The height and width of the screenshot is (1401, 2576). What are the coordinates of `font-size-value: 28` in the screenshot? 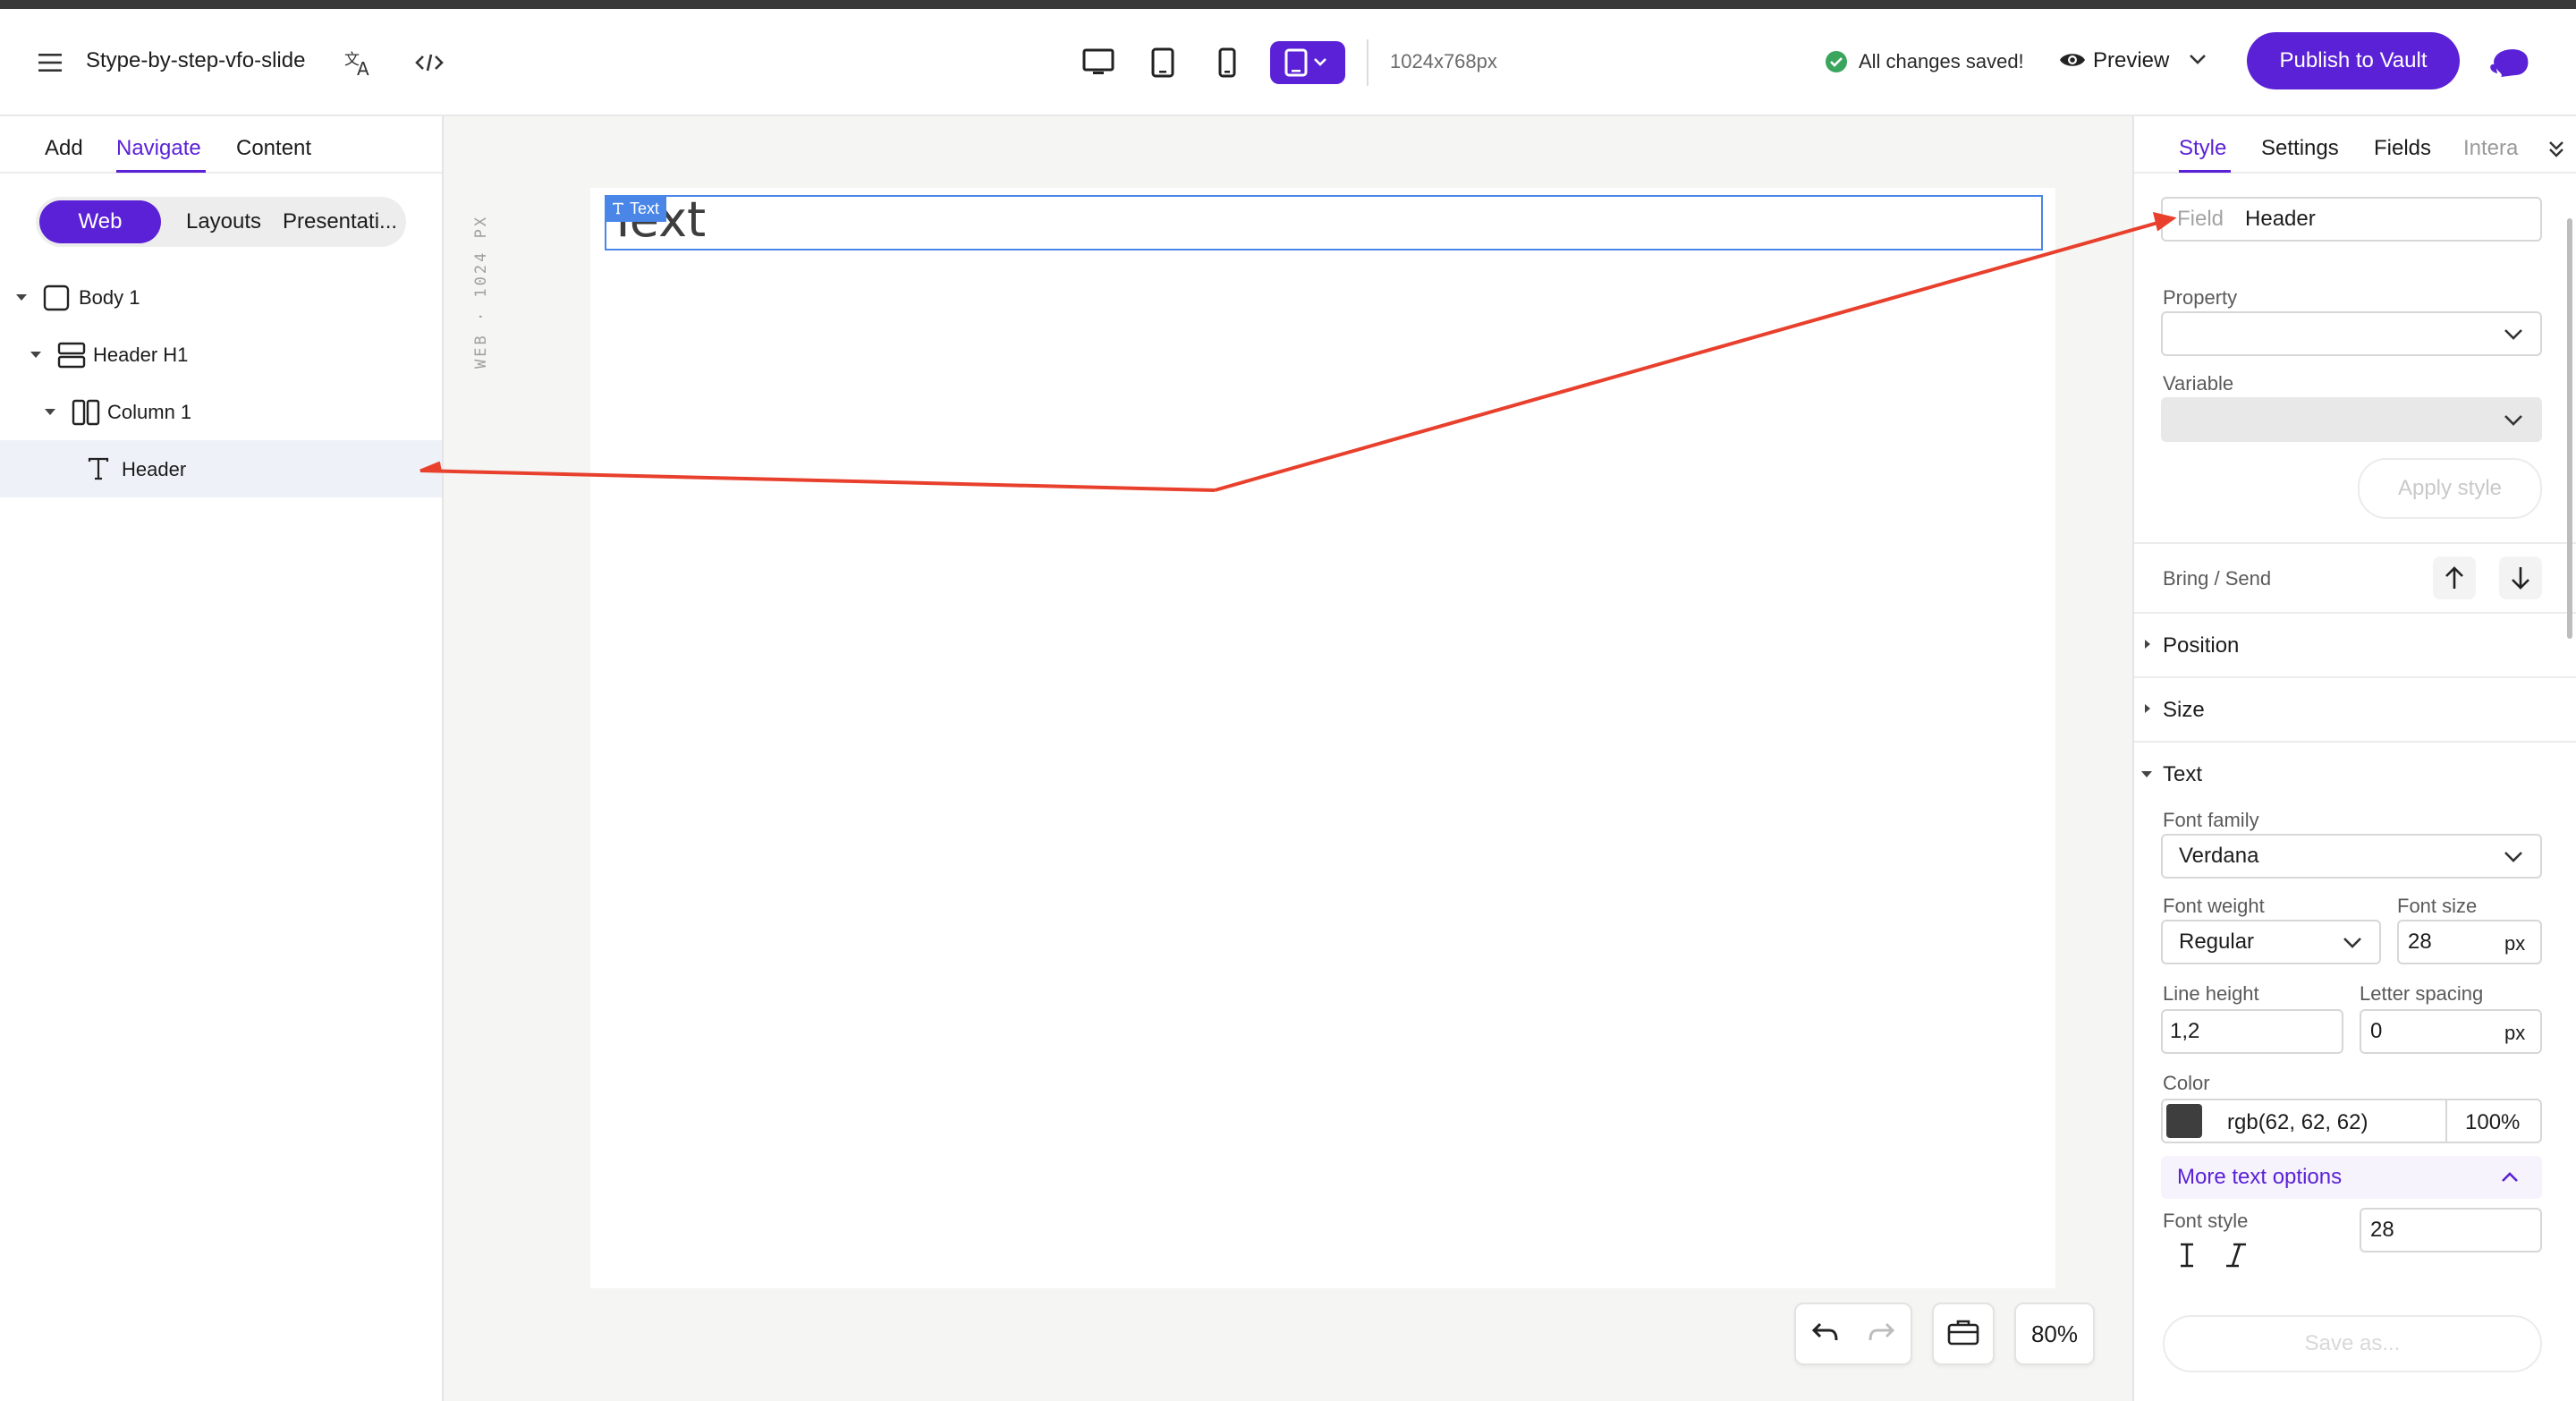 It's located at (2420, 942).